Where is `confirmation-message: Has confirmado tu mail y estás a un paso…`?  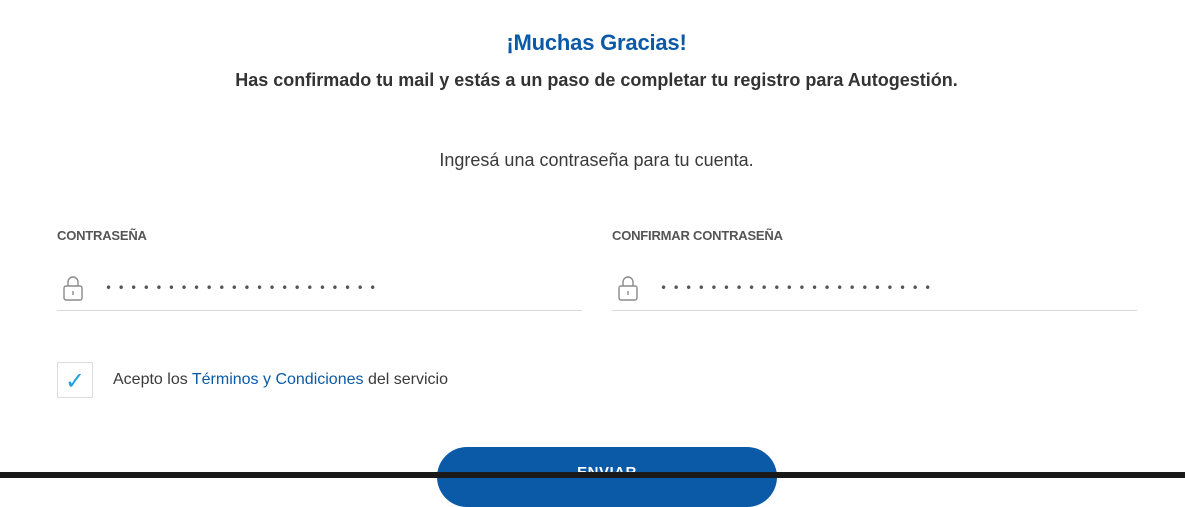 confirmation-message: Has confirmado tu mail y estás a un paso… is located at coordinates (596, 80).